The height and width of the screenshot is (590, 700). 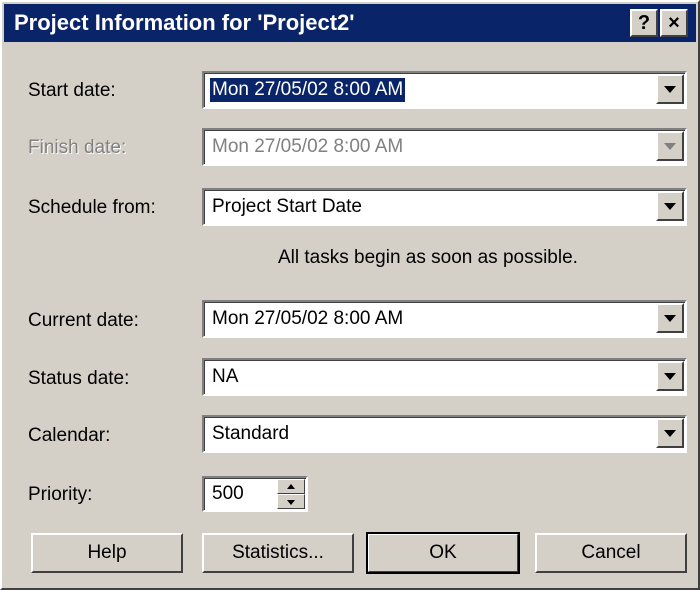 What do you see at coordinates (444, 319) in the screenshot?
I see `current-date-dropdown: Mon 27/05/02 8:00 AM` at bounding box center [444, 319].